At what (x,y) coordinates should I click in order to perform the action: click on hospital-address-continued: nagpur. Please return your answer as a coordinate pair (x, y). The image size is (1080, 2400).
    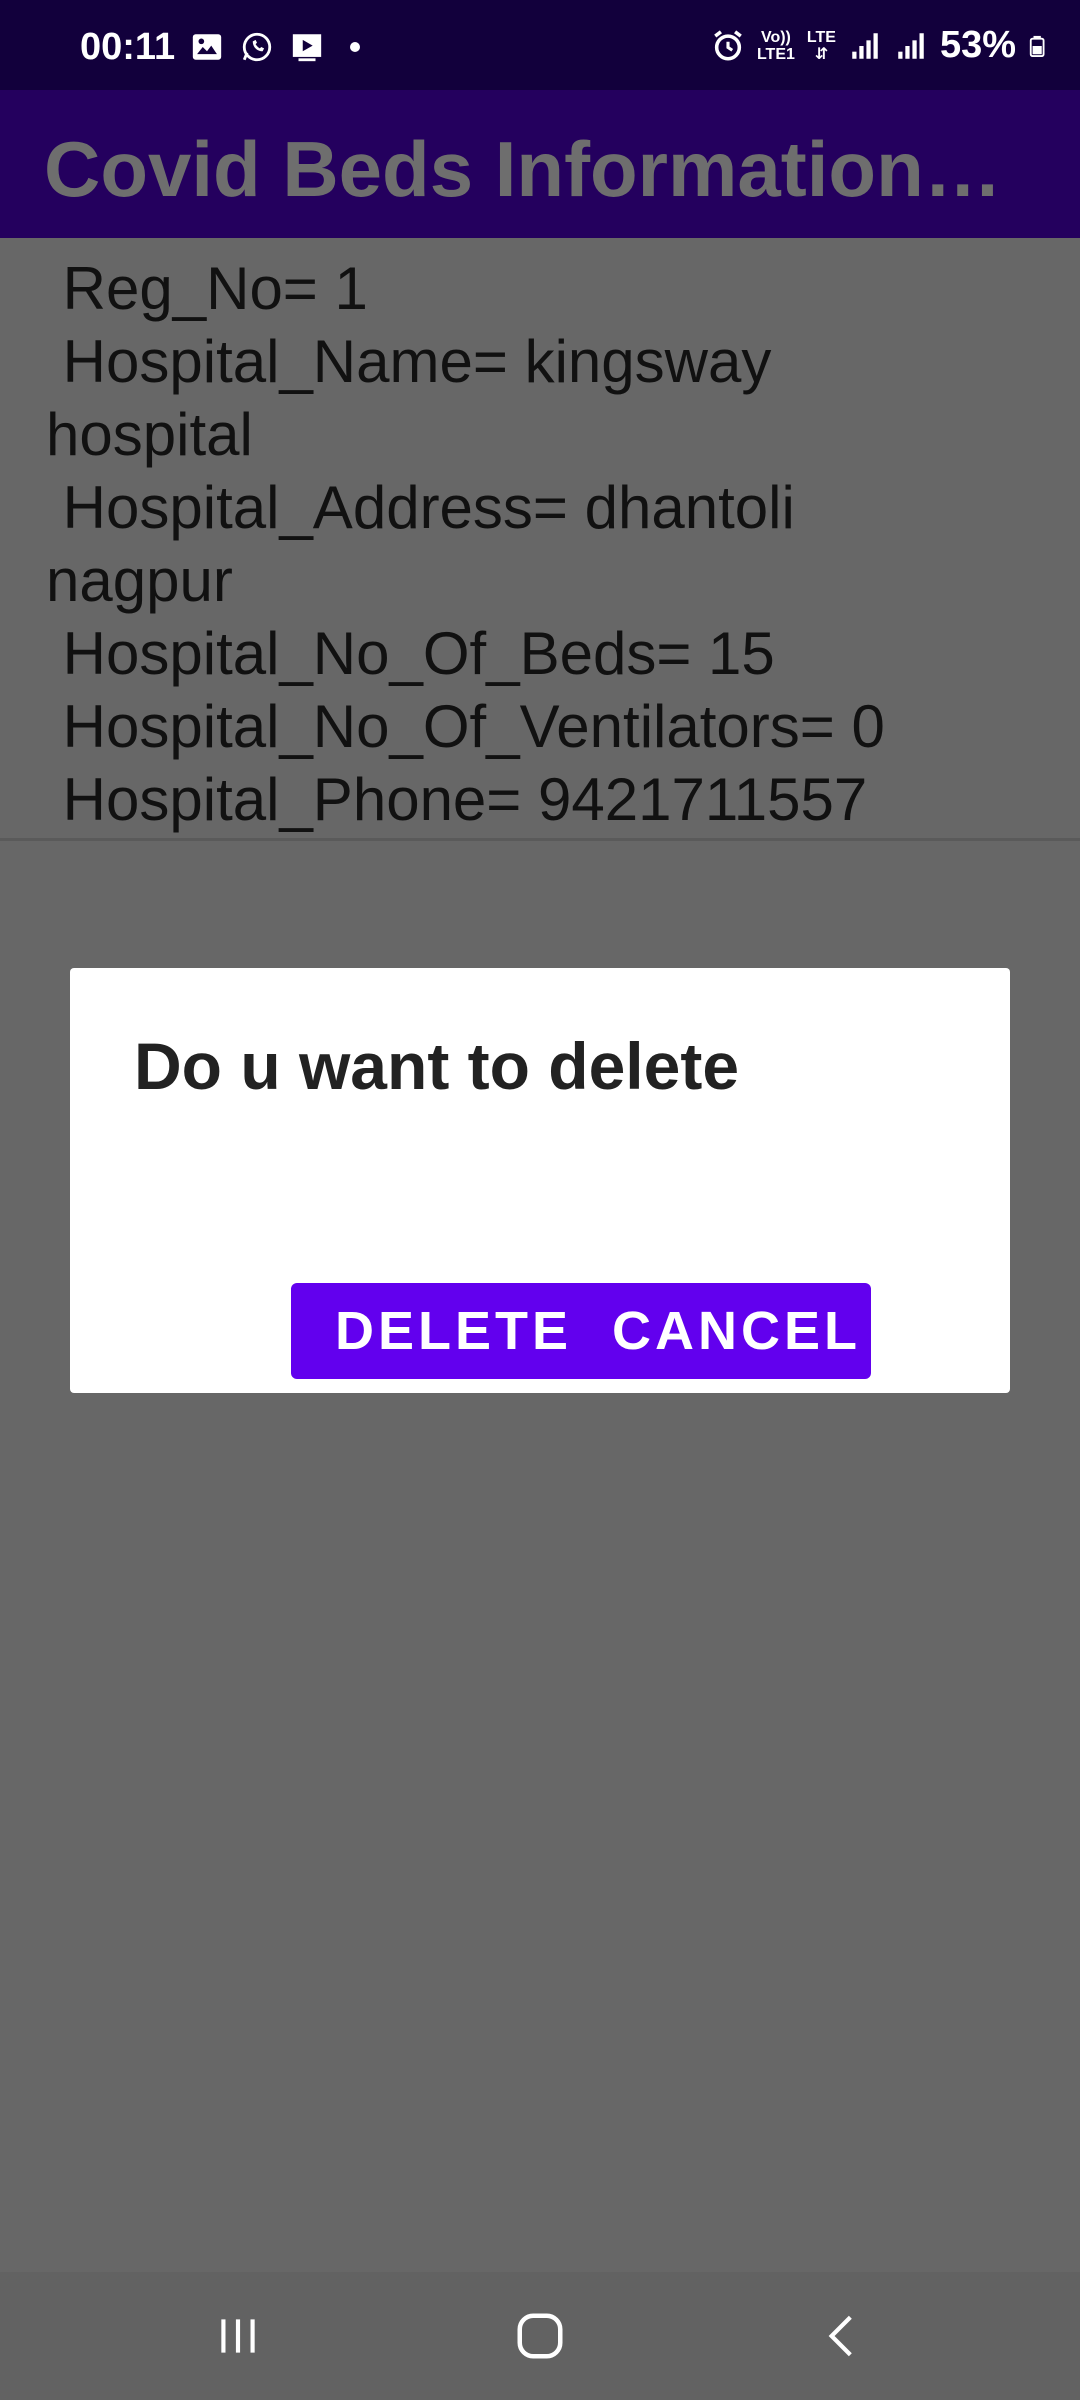
    Looking at the image, I should click on (139, 580).